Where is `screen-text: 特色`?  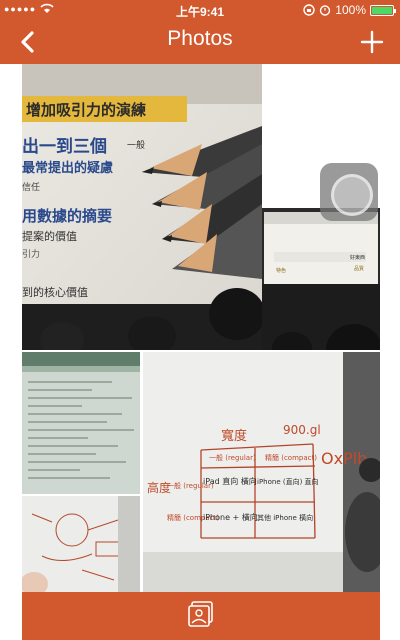 screen-text: 特色 is located at coordinates (281, 270).